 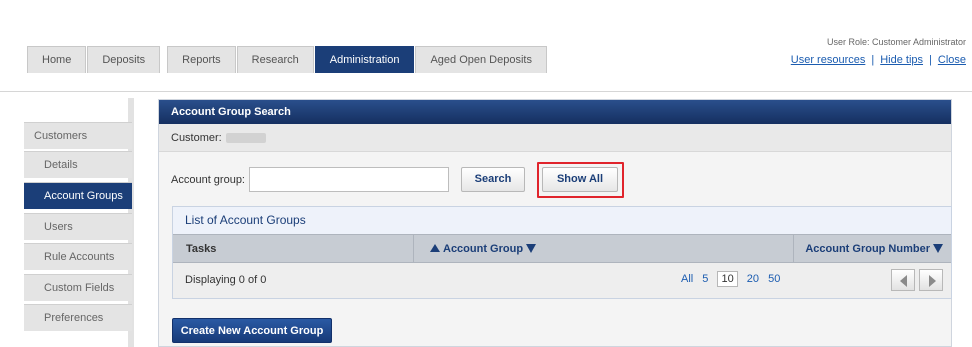 What do you see at coordinates (201, 249) in the screenshot?
I see `column-tasks: Tasks` at bounding box center [201, 249].